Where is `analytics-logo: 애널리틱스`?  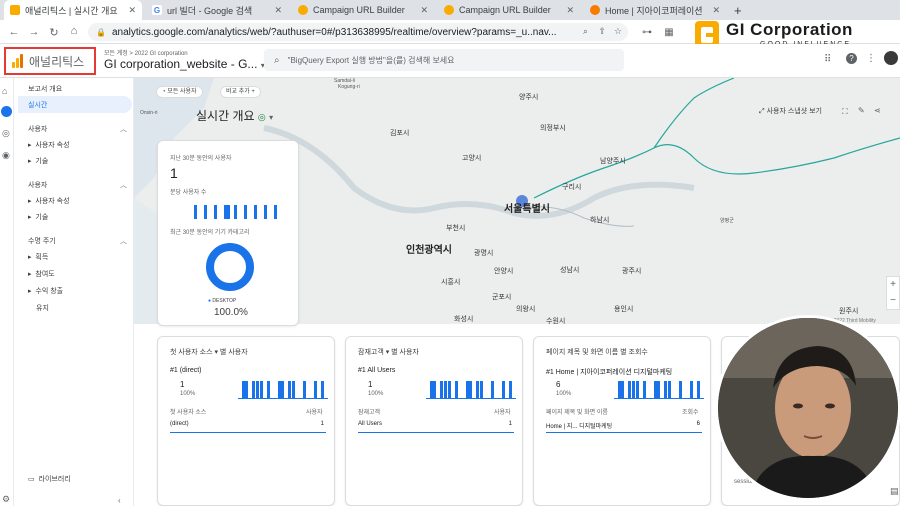
analytics-logo: 애널리틱스 is located at coordinates (50, 61).